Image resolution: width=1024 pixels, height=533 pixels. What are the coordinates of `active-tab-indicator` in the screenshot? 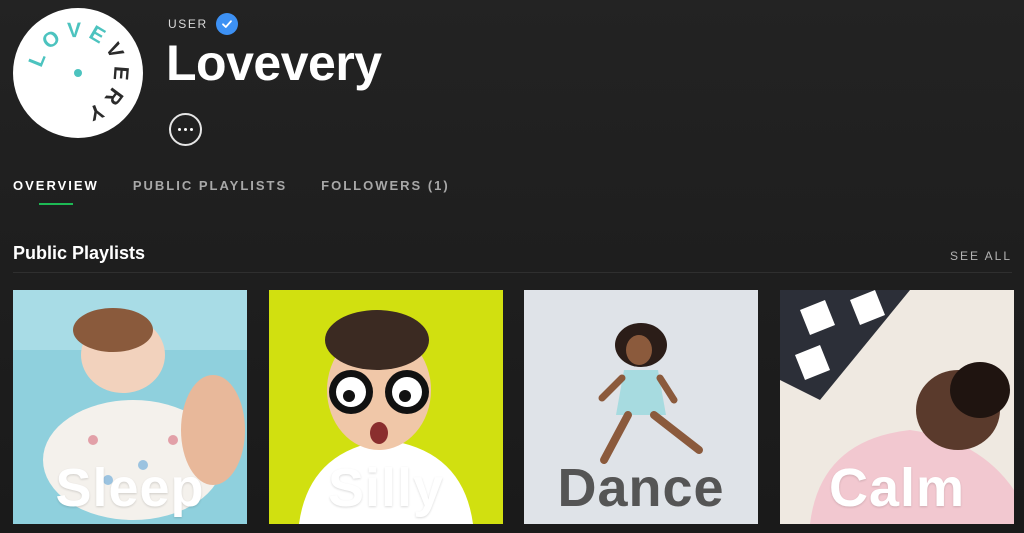 It's located at (56, 204).